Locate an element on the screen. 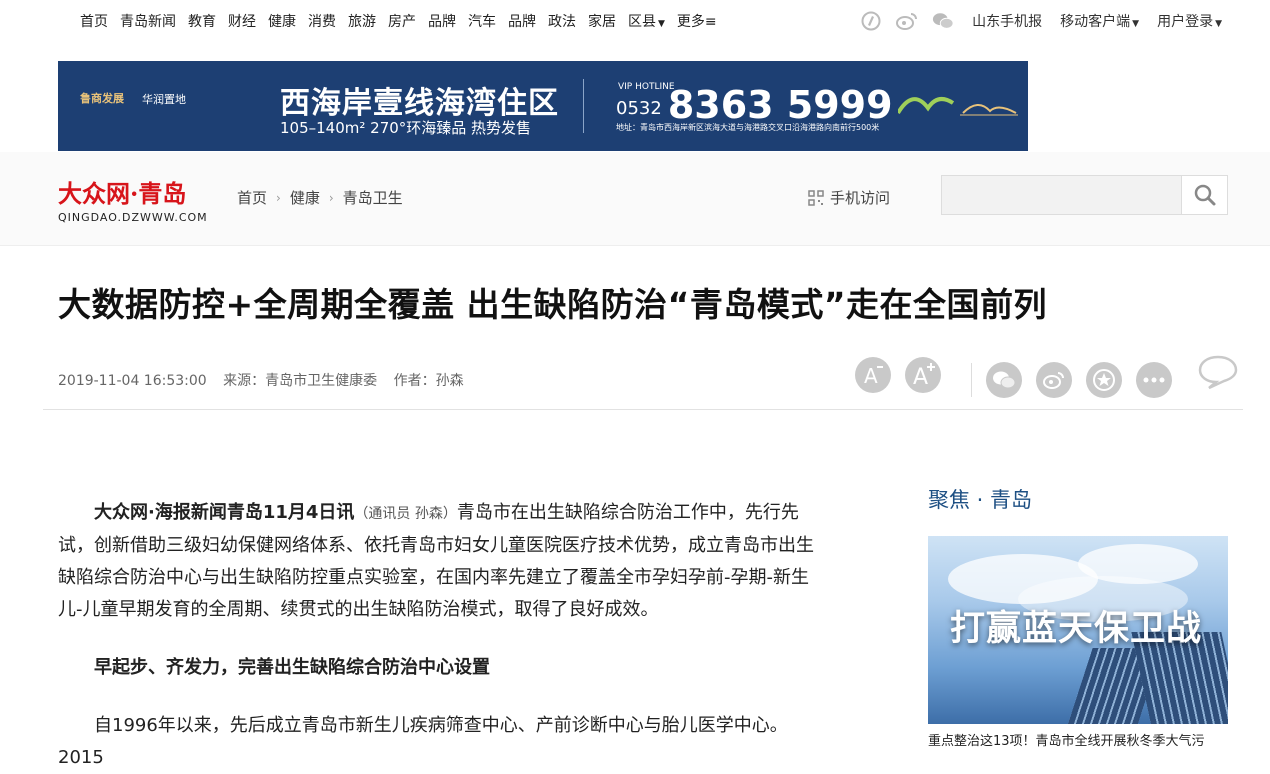  nav-brand-2: 品牌 is located at coordinates (522, 21).